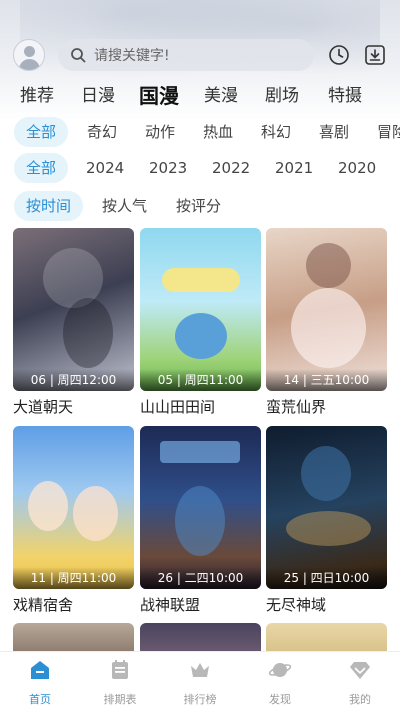 The height and width of the screenshot is (711, 400). Describe the element at coordinates (132, 56) in the screenshot. I see `search-placeholder: 请搜关键字!` at that location.